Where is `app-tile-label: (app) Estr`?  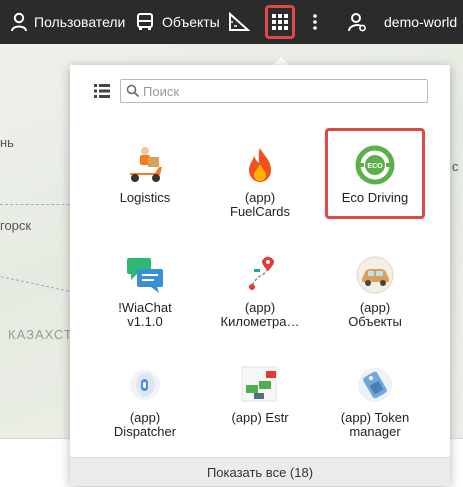 app-tile-label: (app) Estr is located at coordinates (260, 417).